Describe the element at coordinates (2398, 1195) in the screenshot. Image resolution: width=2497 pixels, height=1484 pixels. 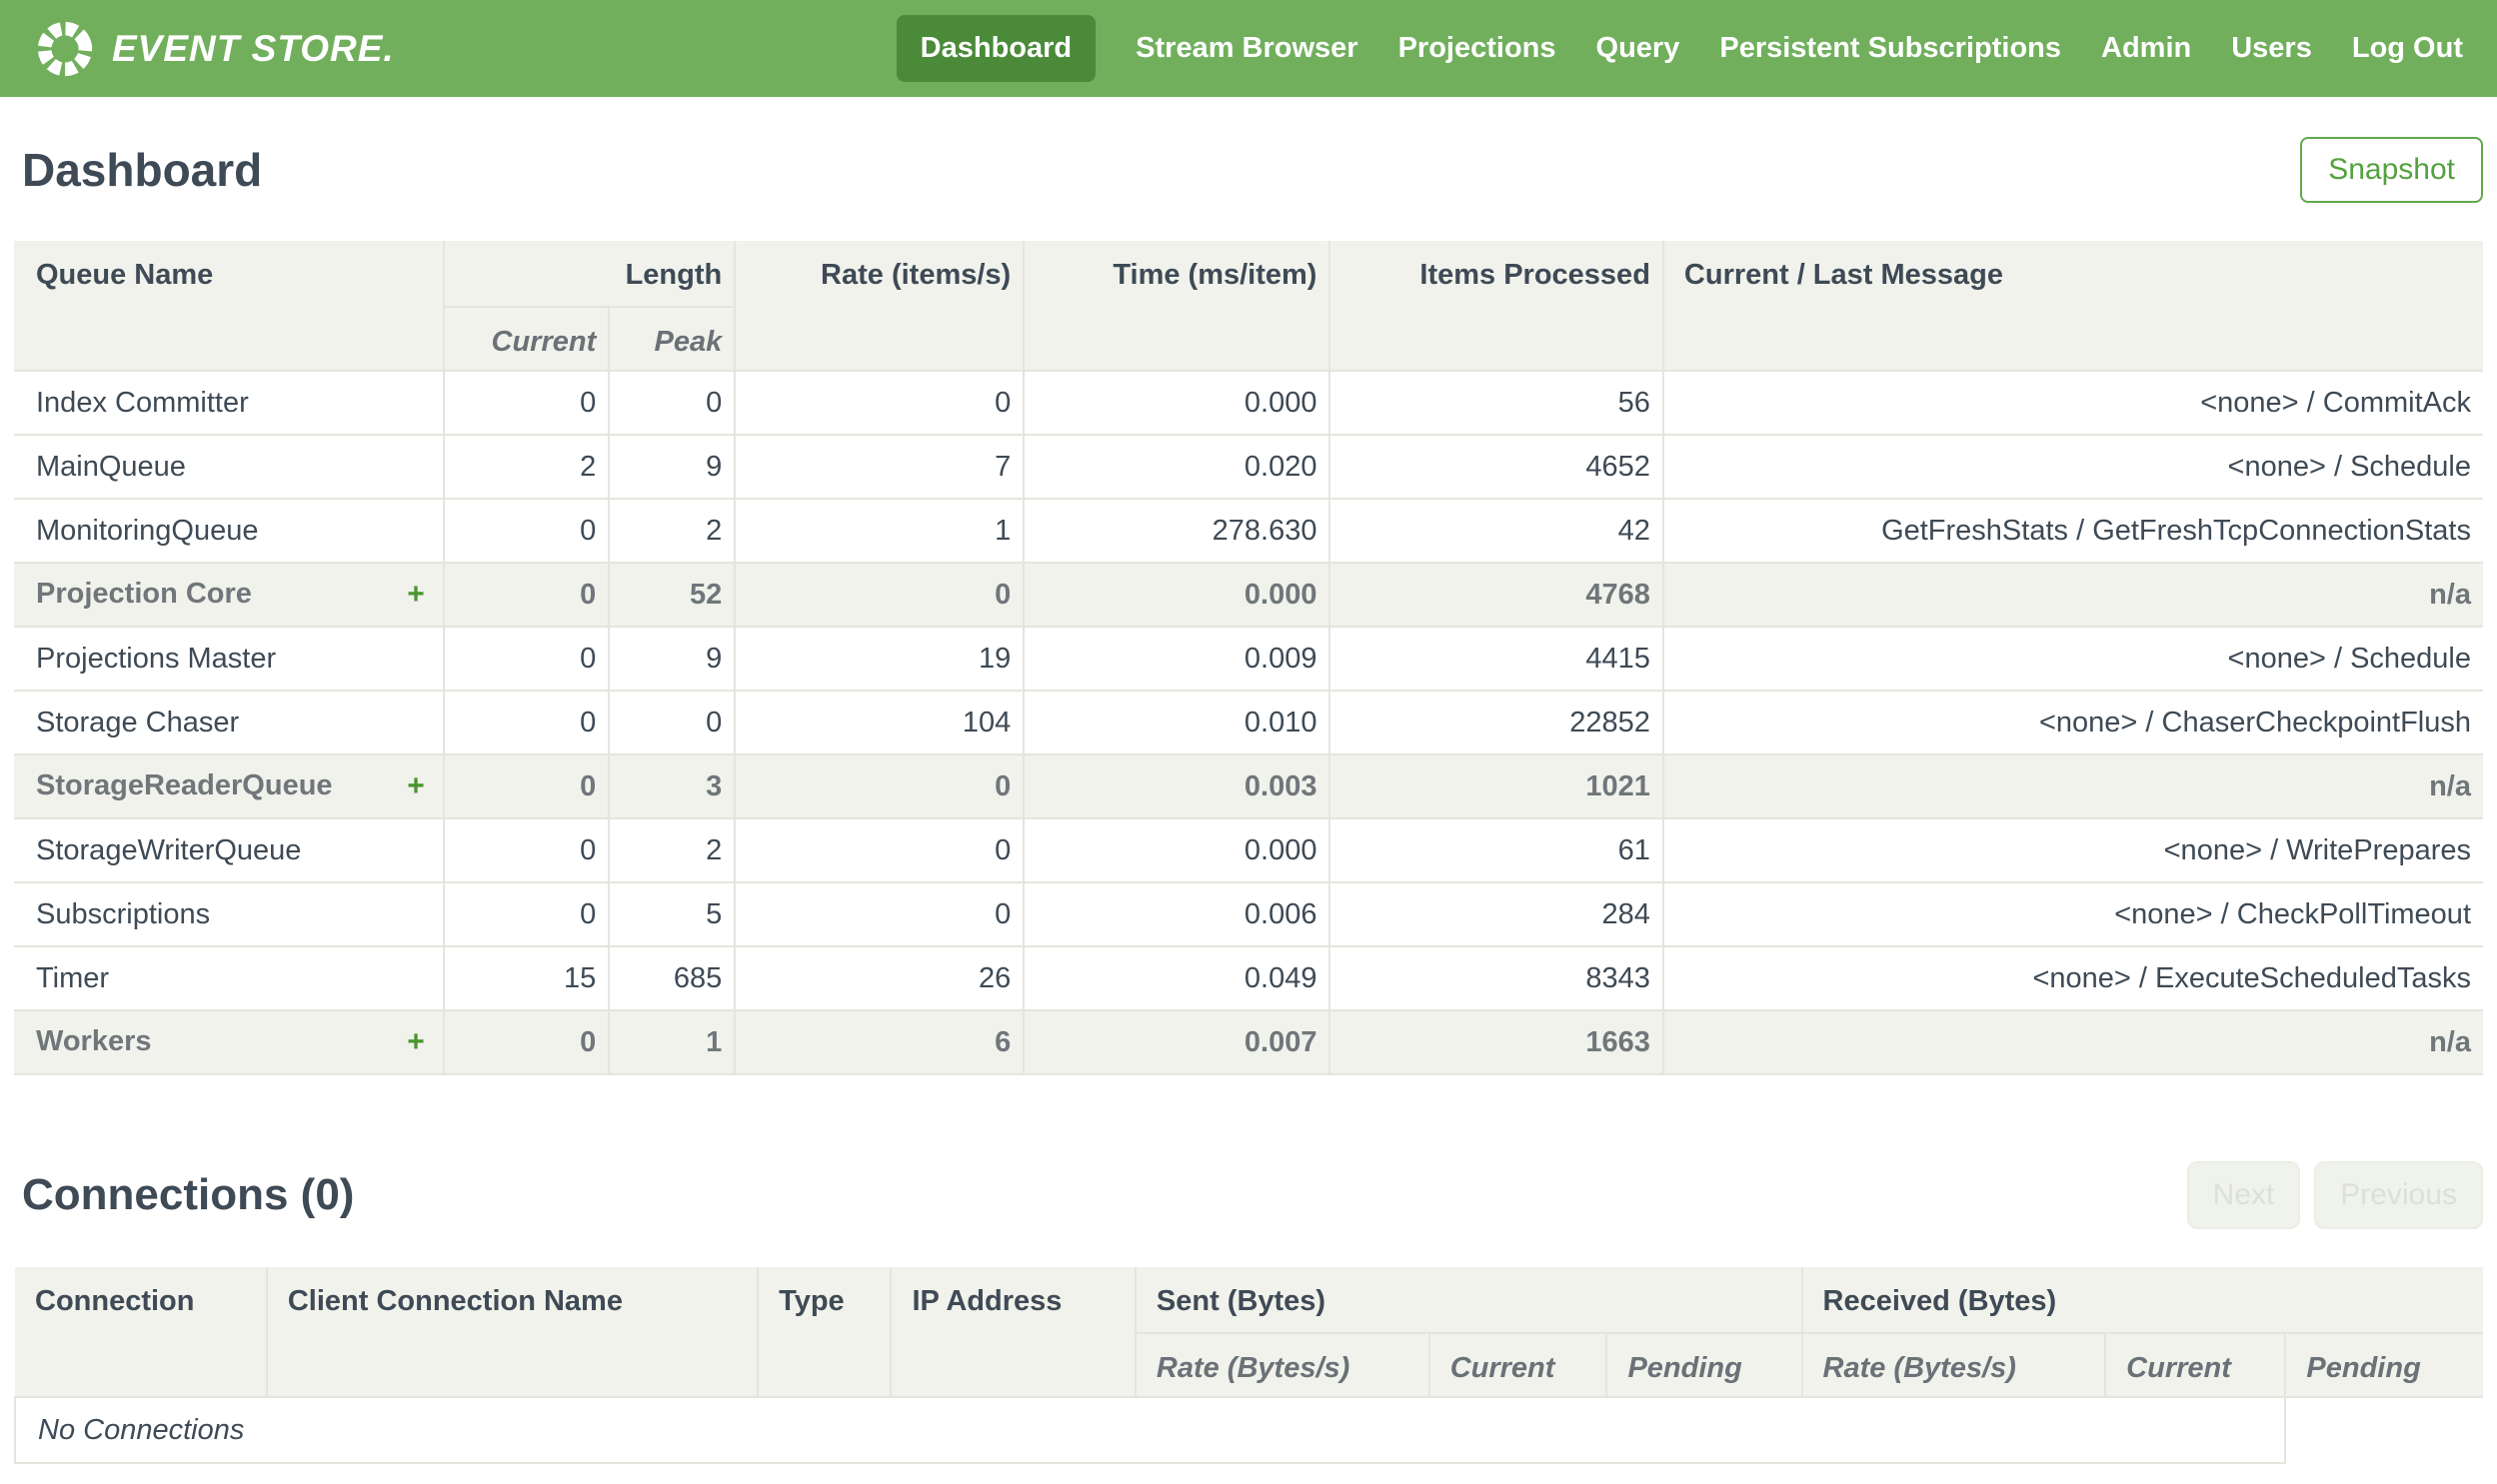
I see `previous-button: Previous` at that location.